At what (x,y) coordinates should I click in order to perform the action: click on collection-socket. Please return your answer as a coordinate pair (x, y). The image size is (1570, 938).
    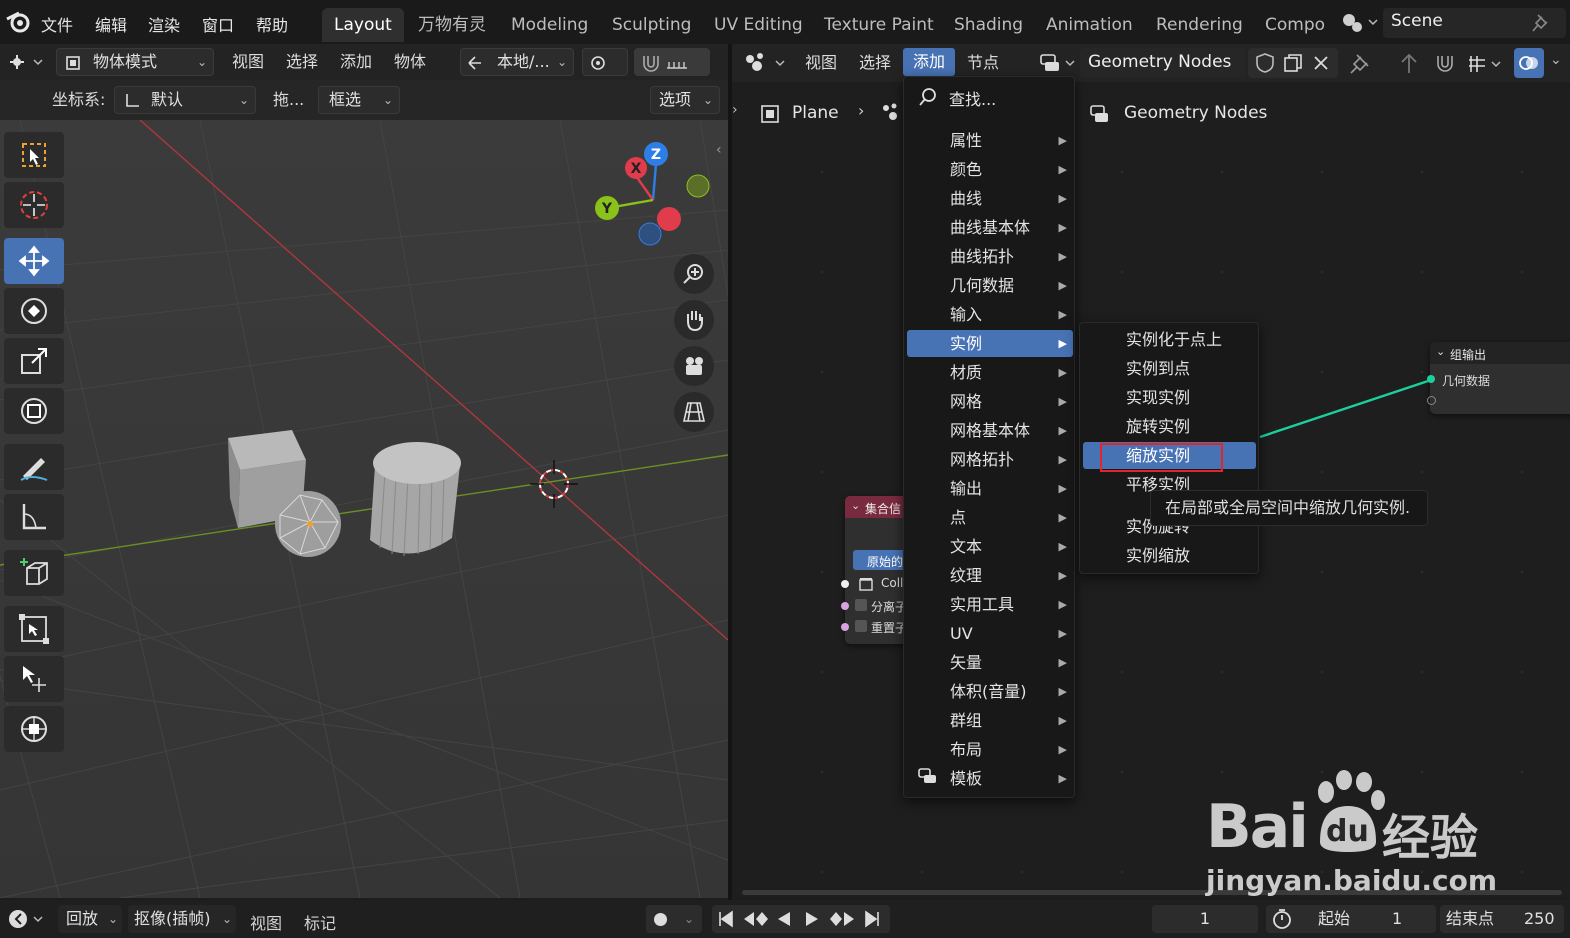
    Looking at the image, I should click on (845, 584).